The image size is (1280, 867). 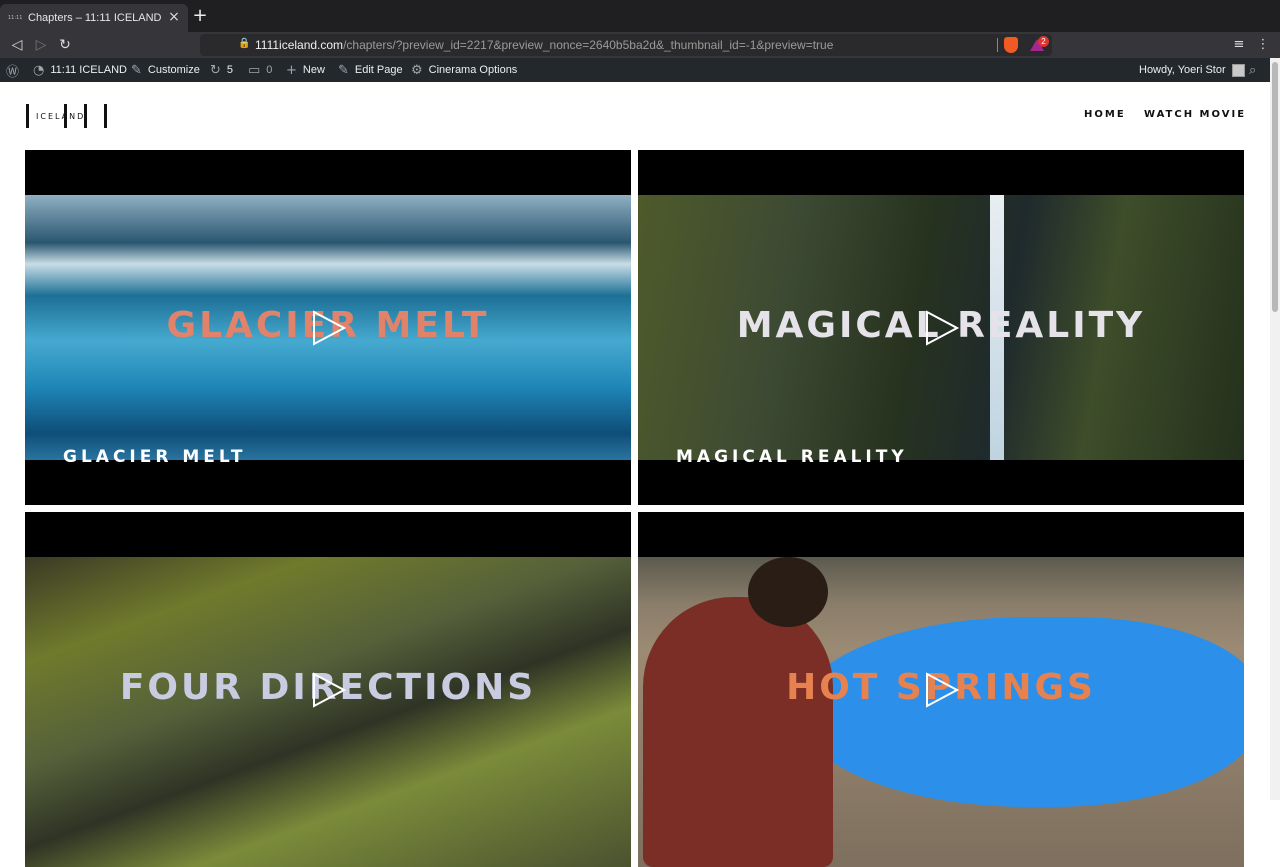 What do you see at coordinates (215, 70) in the screenshot?
I see `updates-icon: ↻` at bounding box center [215, 70].